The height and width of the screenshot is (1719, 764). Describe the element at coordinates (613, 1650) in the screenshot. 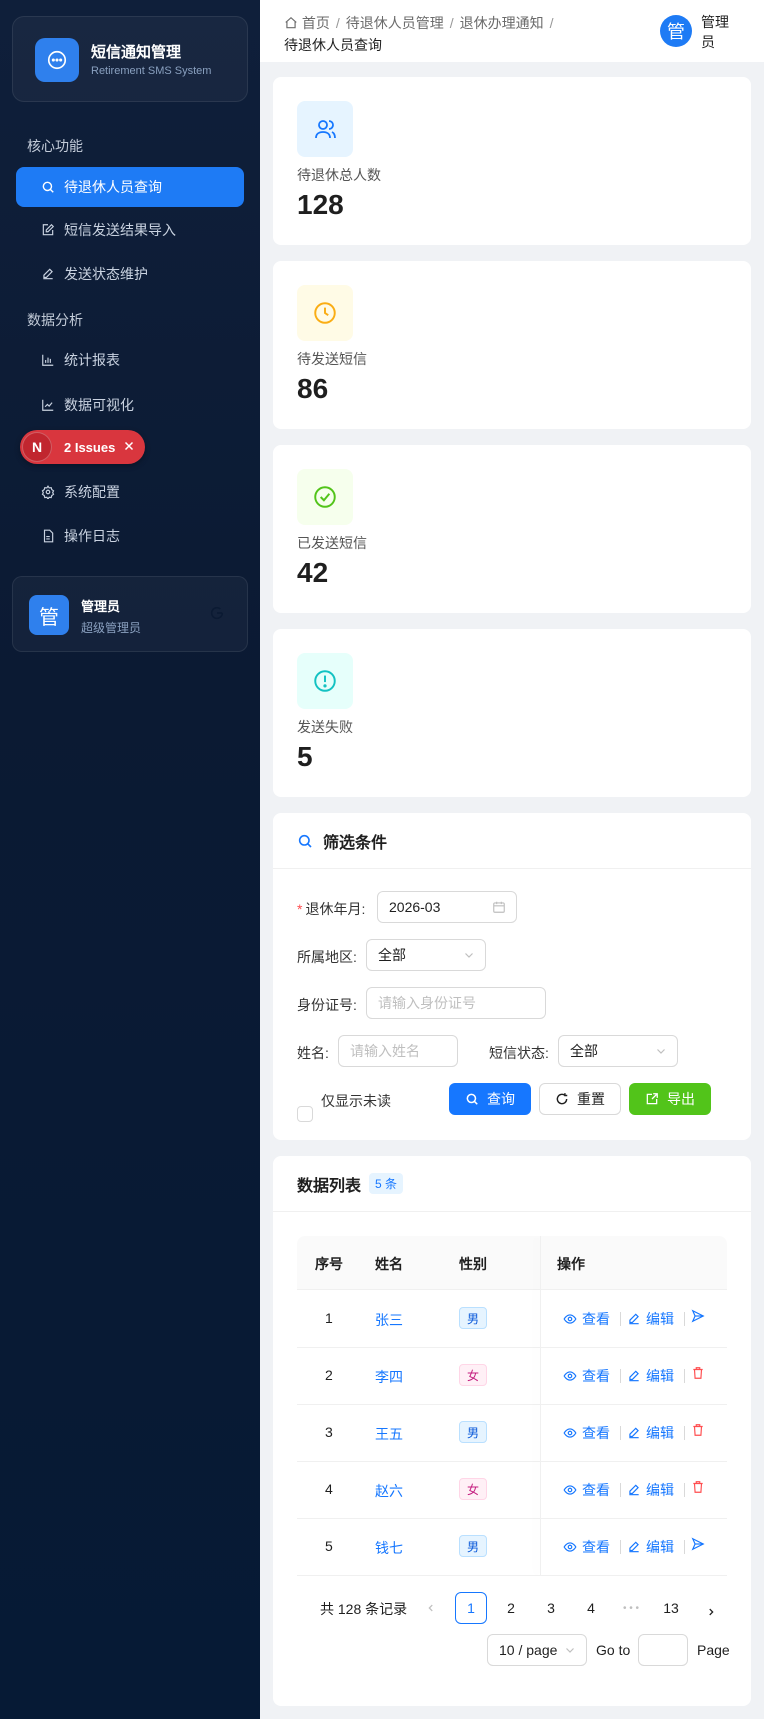

I see `goto-label: Go to` at that location.